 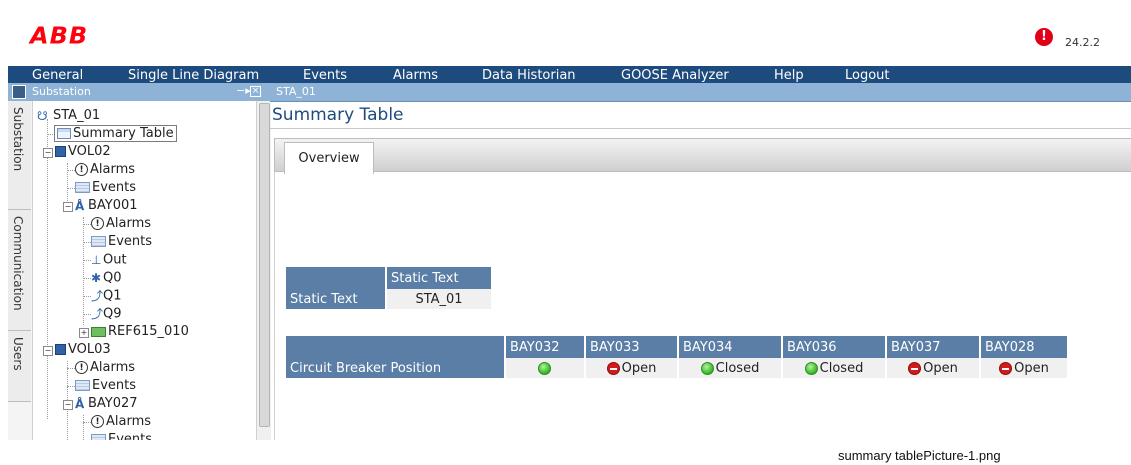 I want to click on menu-events: Events, so click(x=325, y=76).